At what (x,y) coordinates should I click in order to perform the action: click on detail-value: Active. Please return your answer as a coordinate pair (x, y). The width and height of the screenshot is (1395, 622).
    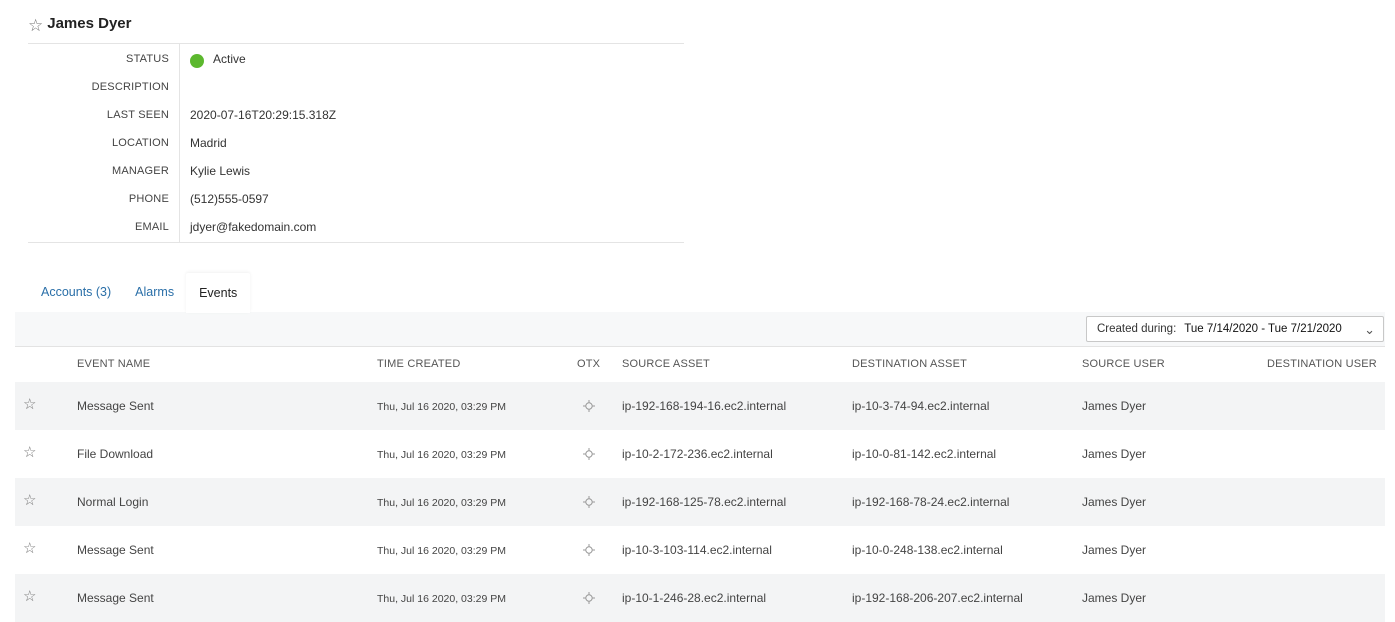
    Looking at the image, I should click on (218, 60).